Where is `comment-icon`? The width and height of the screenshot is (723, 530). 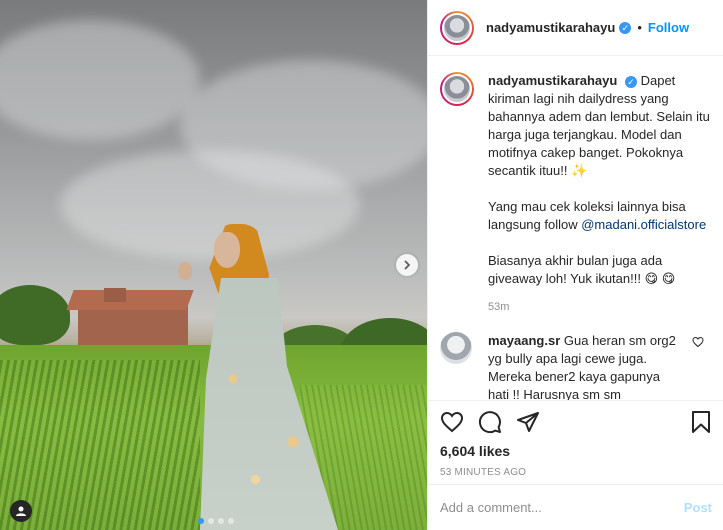
comment-icon is located at coordinates (489, 422).